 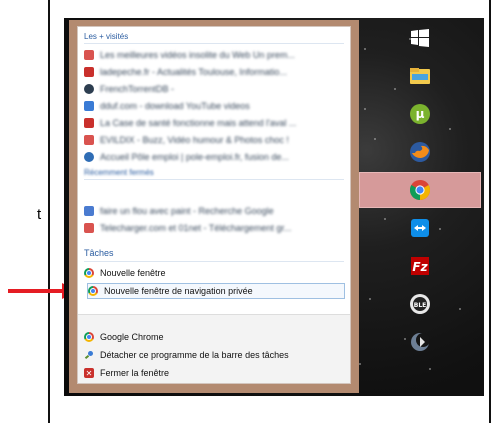 What do you see at coordinates (214, 179) in the screenshot?
I see `recent-divider` at bounding box center [214, 179].